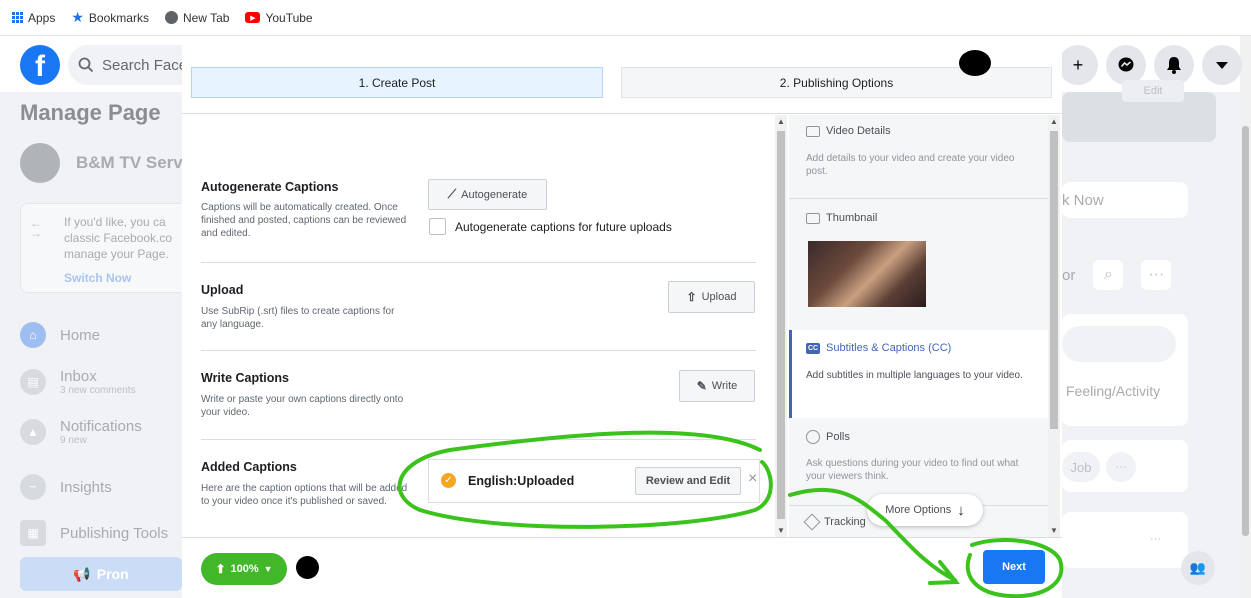 Image resolution: width=1251 pixels, height=598 pixels. What do you see at coordinates (1113, 391) in the screenshot?
I see `feeling-activity: Feeling/Activity` at bounding box center [1113, 391].